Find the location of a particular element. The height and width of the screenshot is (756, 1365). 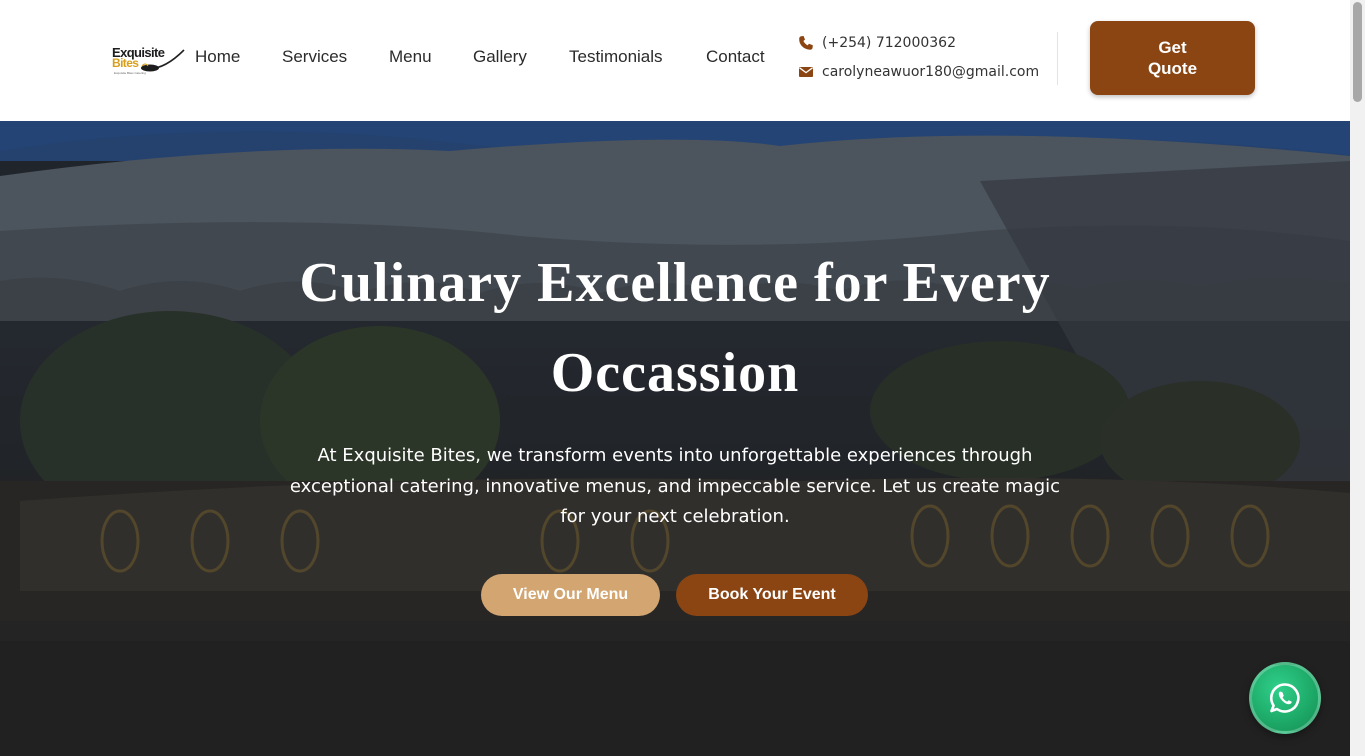

email-contact: carolyneawuor180@gmail.com is located at coordinates (918, 72).